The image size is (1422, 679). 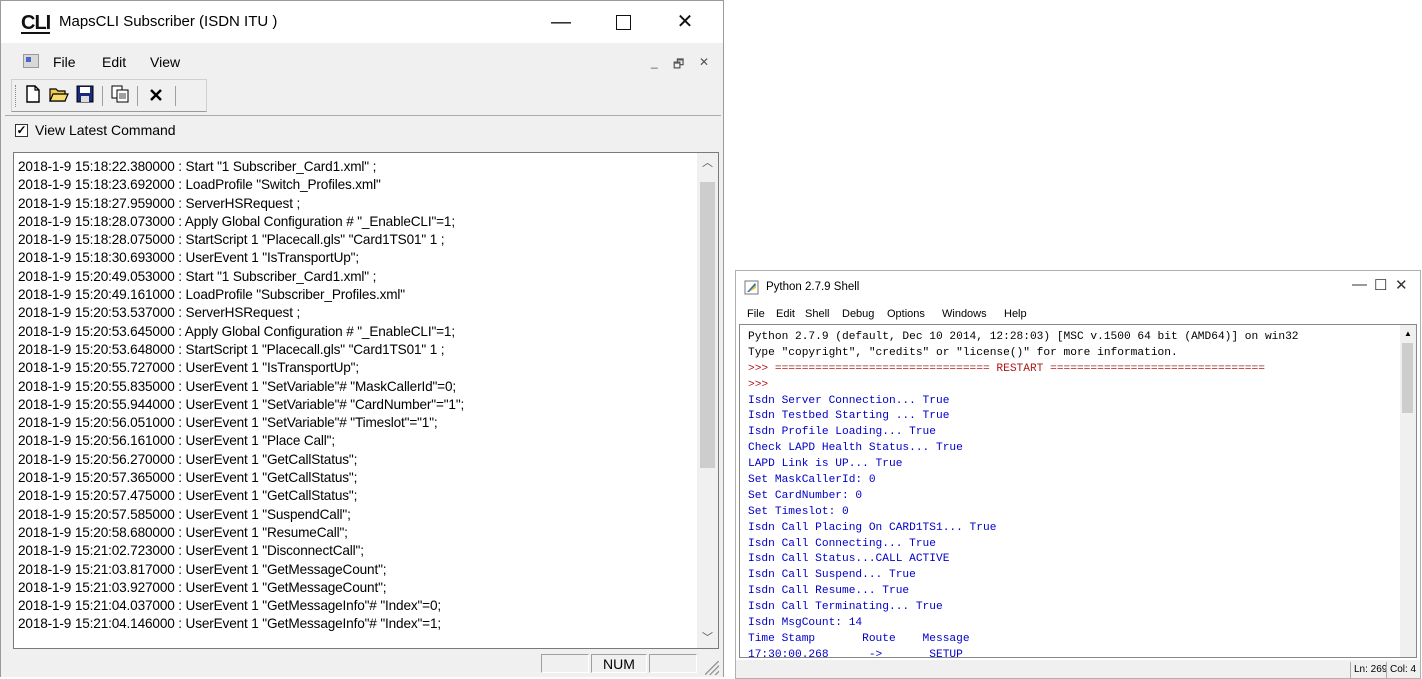 What do you see at coordinates (1408, 491) in the screenshot?
I see `vertical-scrollbar: ▲` at bounding box center [1408, 491].